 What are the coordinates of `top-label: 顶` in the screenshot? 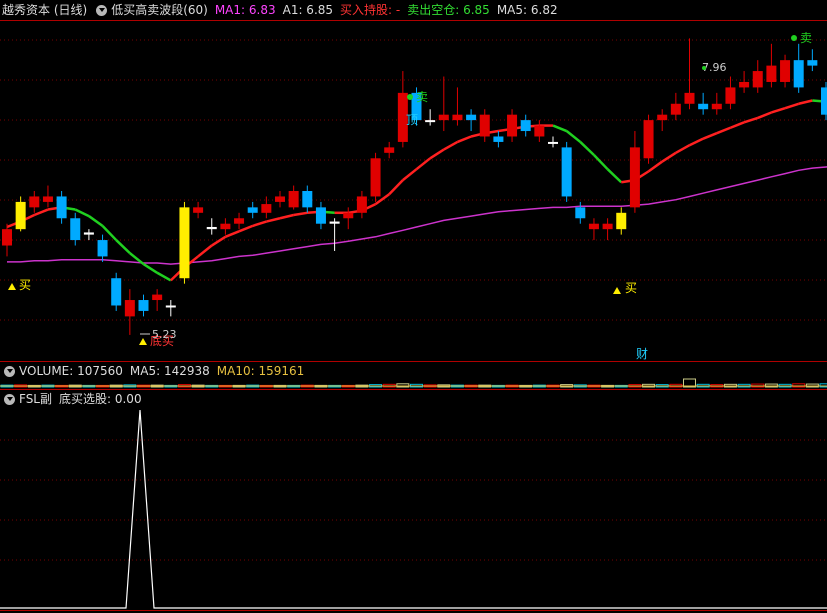 It's located at (412, 120).